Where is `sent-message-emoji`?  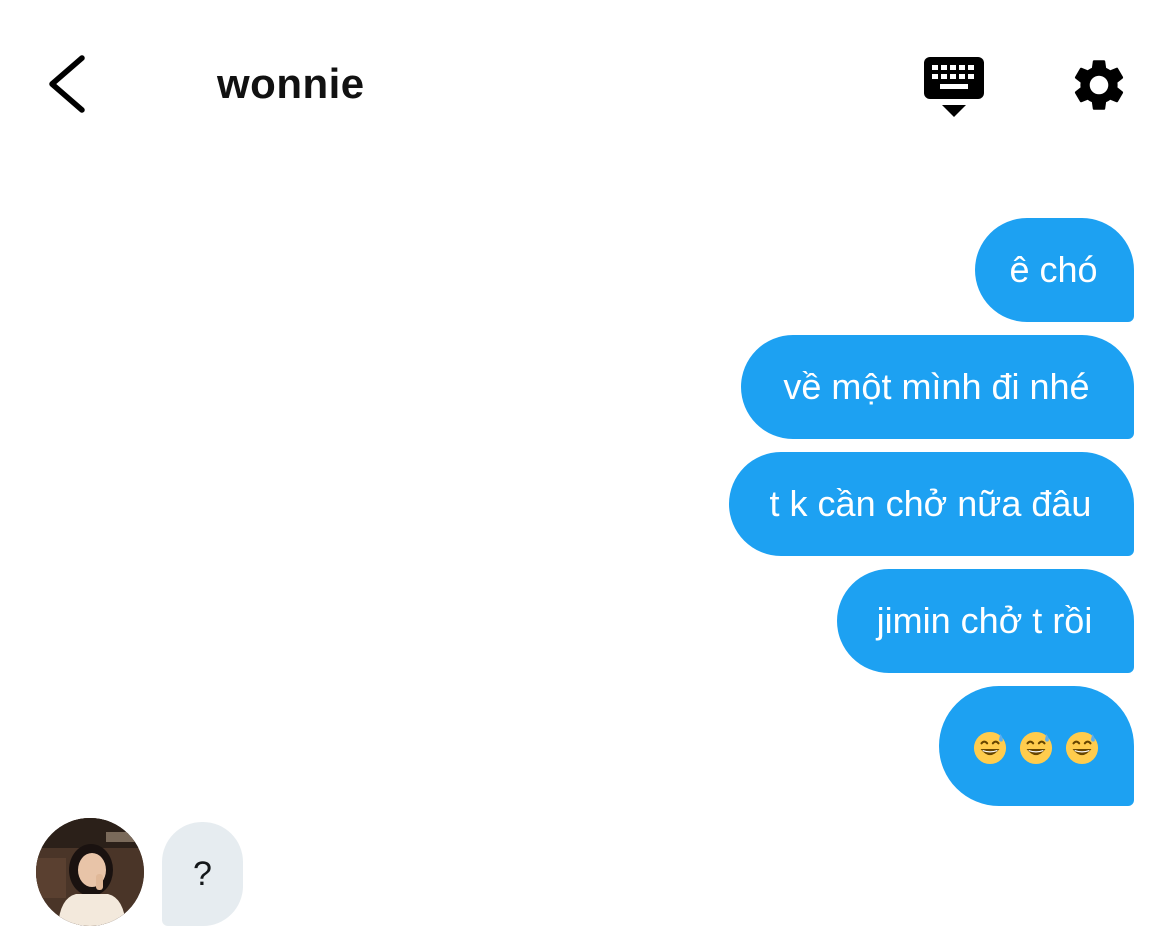 sent-message-emoji is located at coordinates (1036, 746).